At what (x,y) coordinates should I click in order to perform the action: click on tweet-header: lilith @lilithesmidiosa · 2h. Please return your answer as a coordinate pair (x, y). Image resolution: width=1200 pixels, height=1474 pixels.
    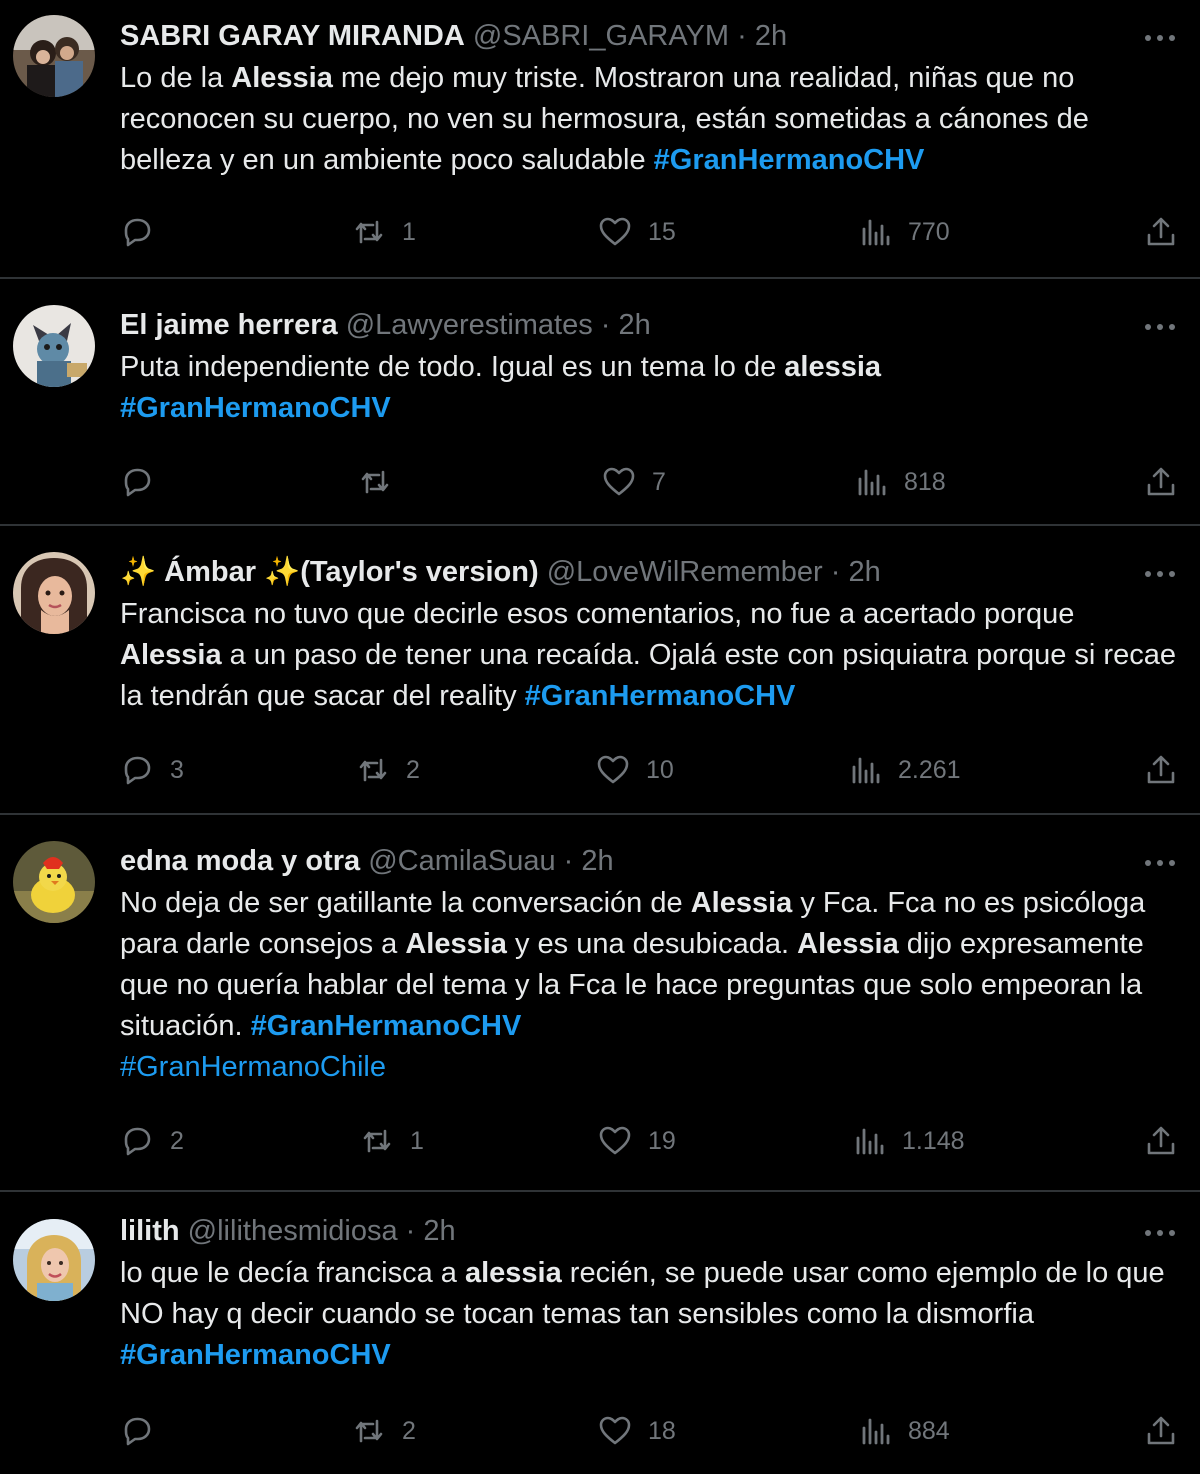
    Looking at the image, I should click on (650, 1231).